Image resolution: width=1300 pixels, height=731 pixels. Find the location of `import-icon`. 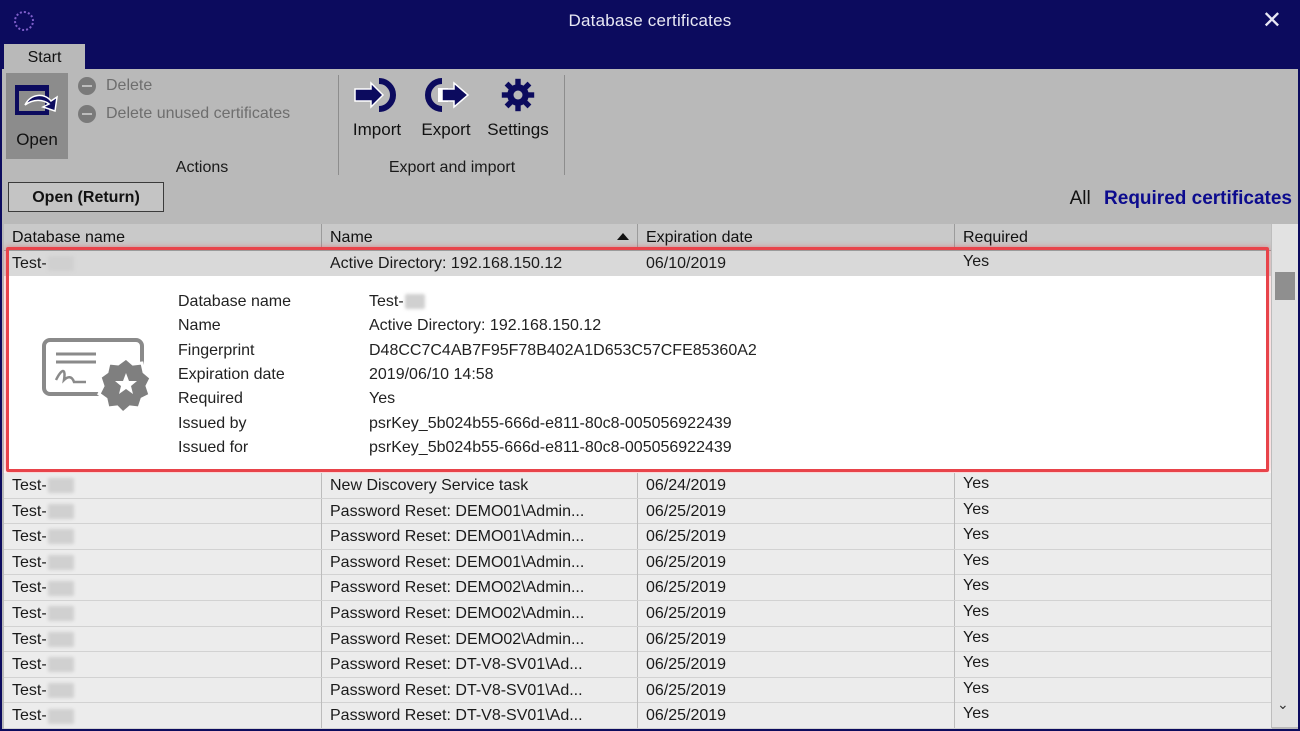

import-icon is located at coordinates (375, 95).